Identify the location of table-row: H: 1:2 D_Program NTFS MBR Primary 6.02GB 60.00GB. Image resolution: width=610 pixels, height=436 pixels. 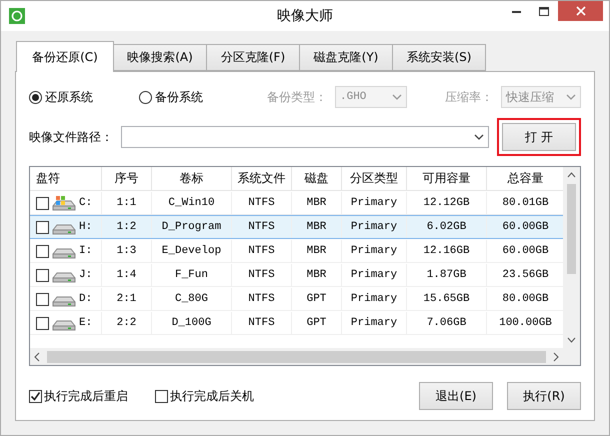
(296, 227).